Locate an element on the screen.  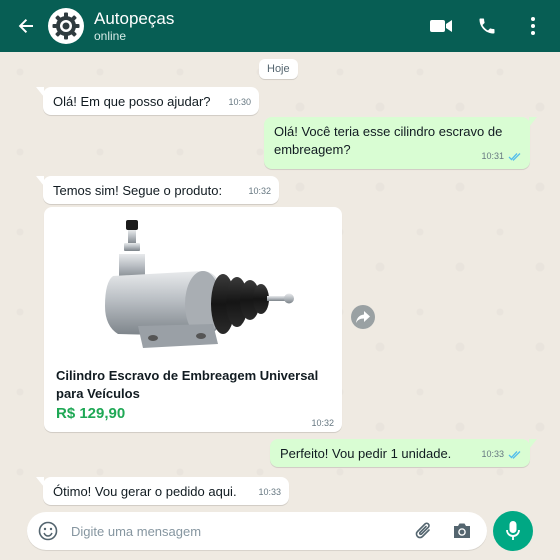
microphone-icon is located at coordinates (513, 530).